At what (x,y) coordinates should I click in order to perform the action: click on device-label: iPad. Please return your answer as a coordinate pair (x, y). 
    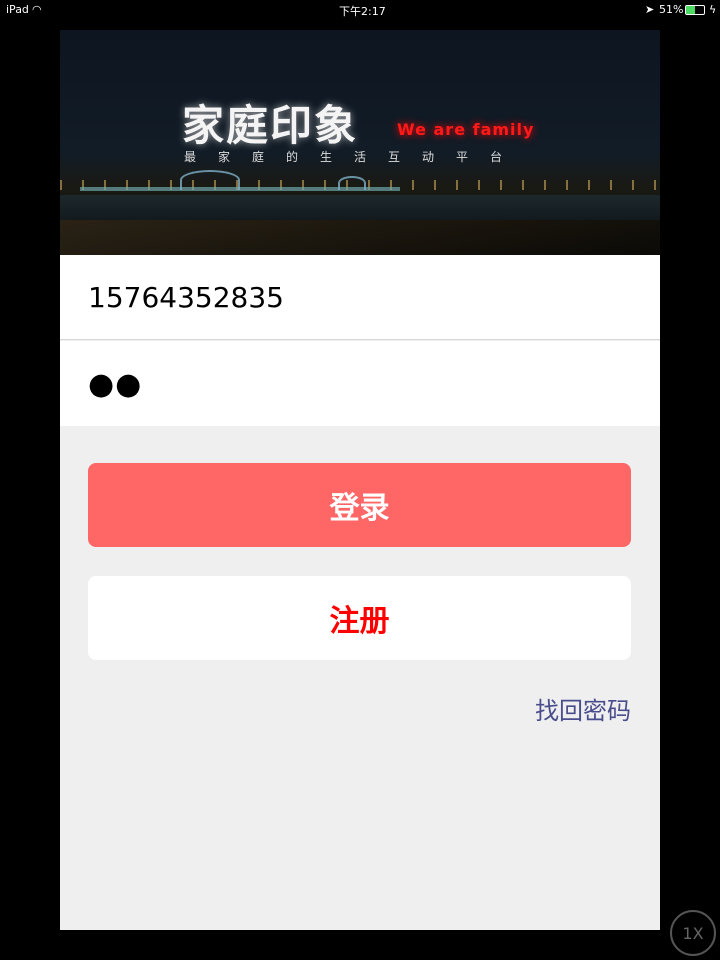
    Looking at the image, I should click on (17, 9).